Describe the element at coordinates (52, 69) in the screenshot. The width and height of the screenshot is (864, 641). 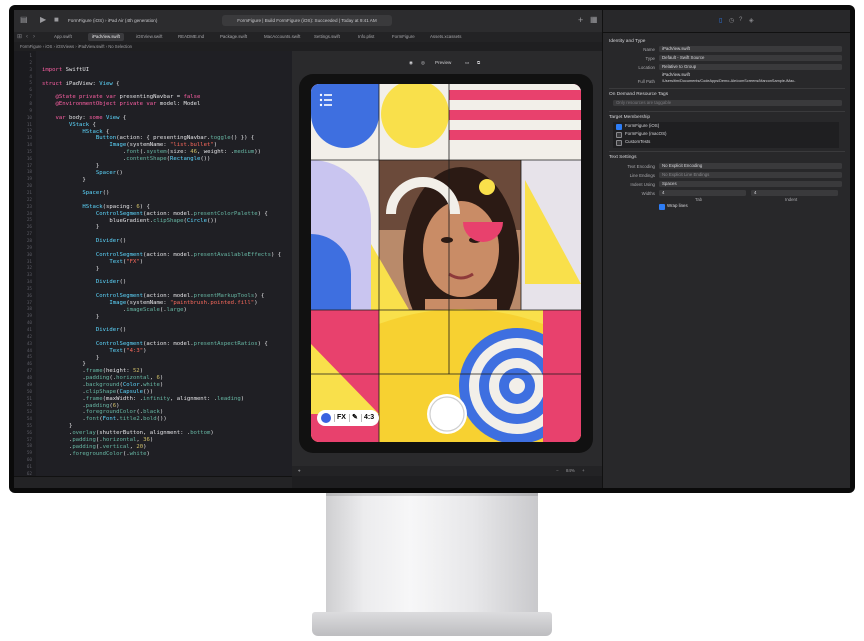
I see `code-token: import` at that location.